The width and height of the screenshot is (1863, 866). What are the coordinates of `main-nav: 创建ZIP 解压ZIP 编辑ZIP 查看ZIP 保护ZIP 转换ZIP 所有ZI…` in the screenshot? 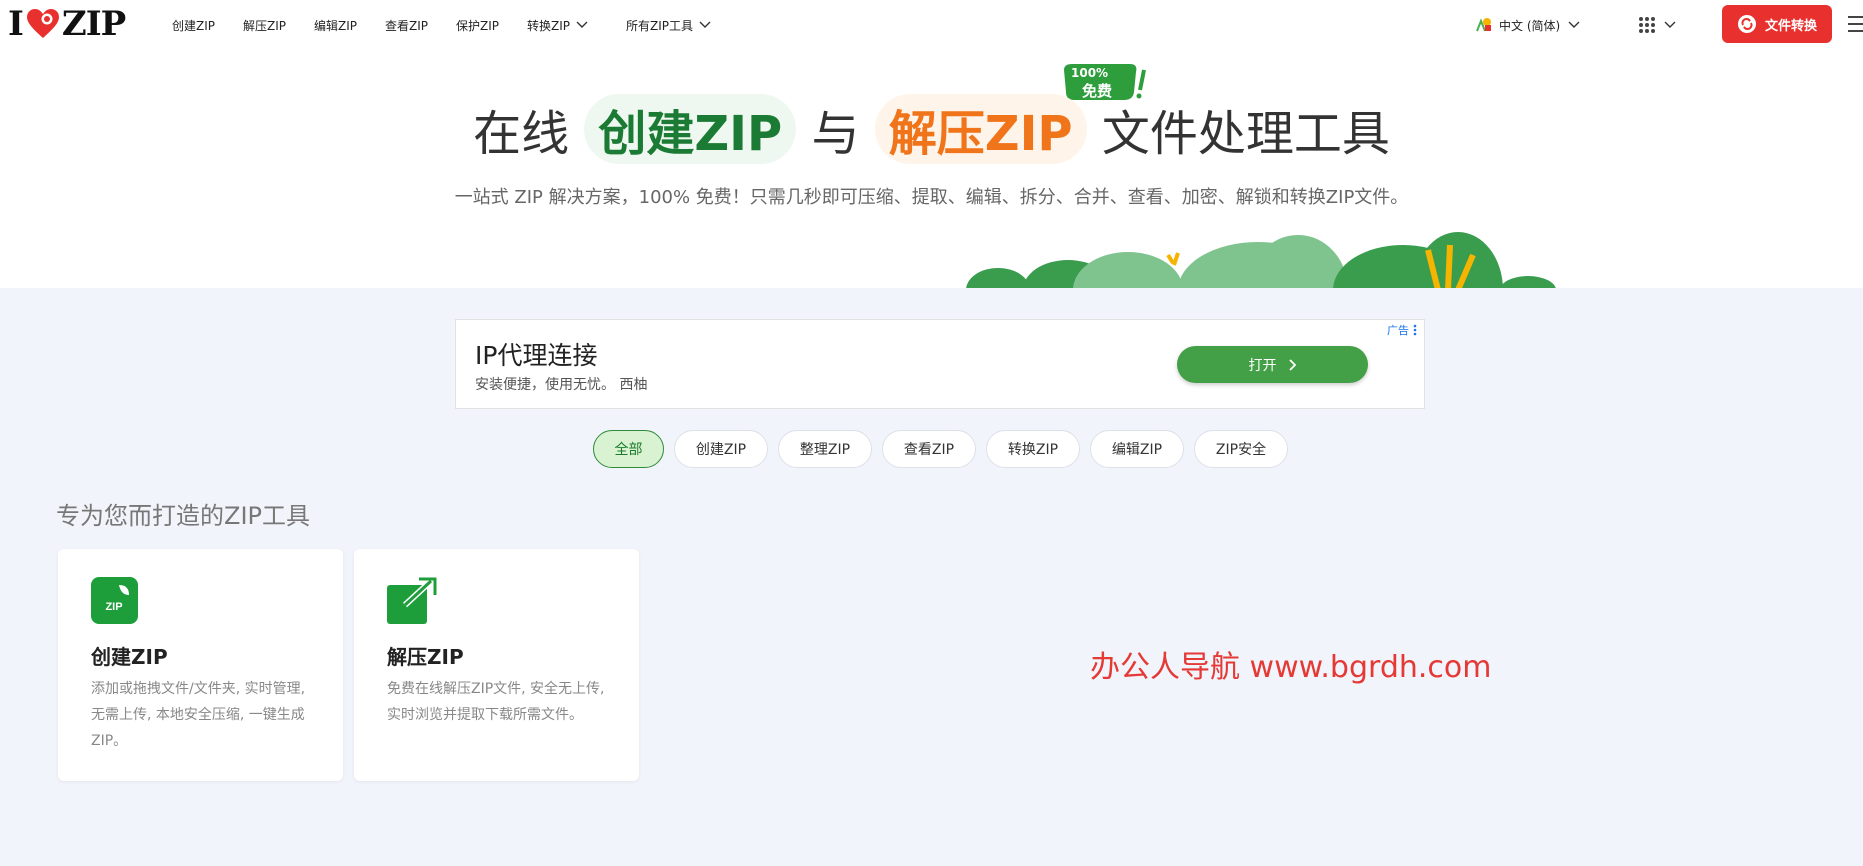 It's located at (455, 25).